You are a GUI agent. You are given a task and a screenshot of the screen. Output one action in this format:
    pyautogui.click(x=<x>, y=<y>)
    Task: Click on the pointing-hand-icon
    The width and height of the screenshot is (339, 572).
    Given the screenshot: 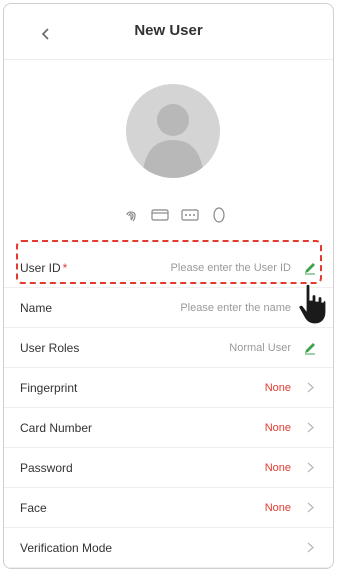 What is the action you would take?
    pyautogui.click(x=312, y=304)
    